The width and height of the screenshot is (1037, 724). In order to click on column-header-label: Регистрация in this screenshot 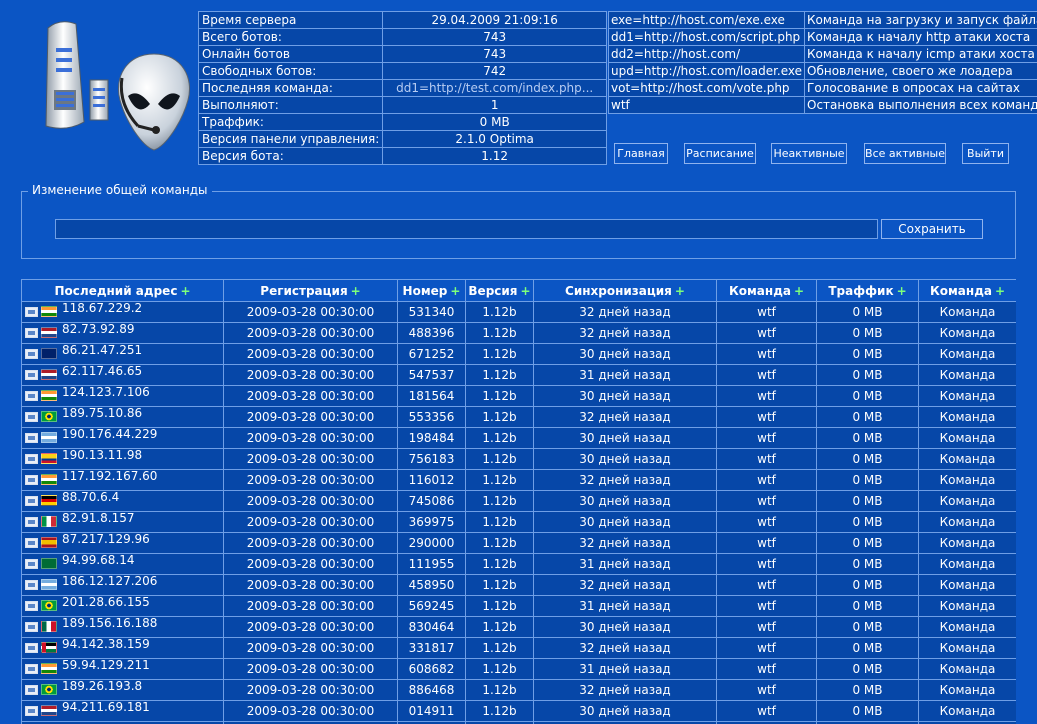, I will do `click(304, 290)`.